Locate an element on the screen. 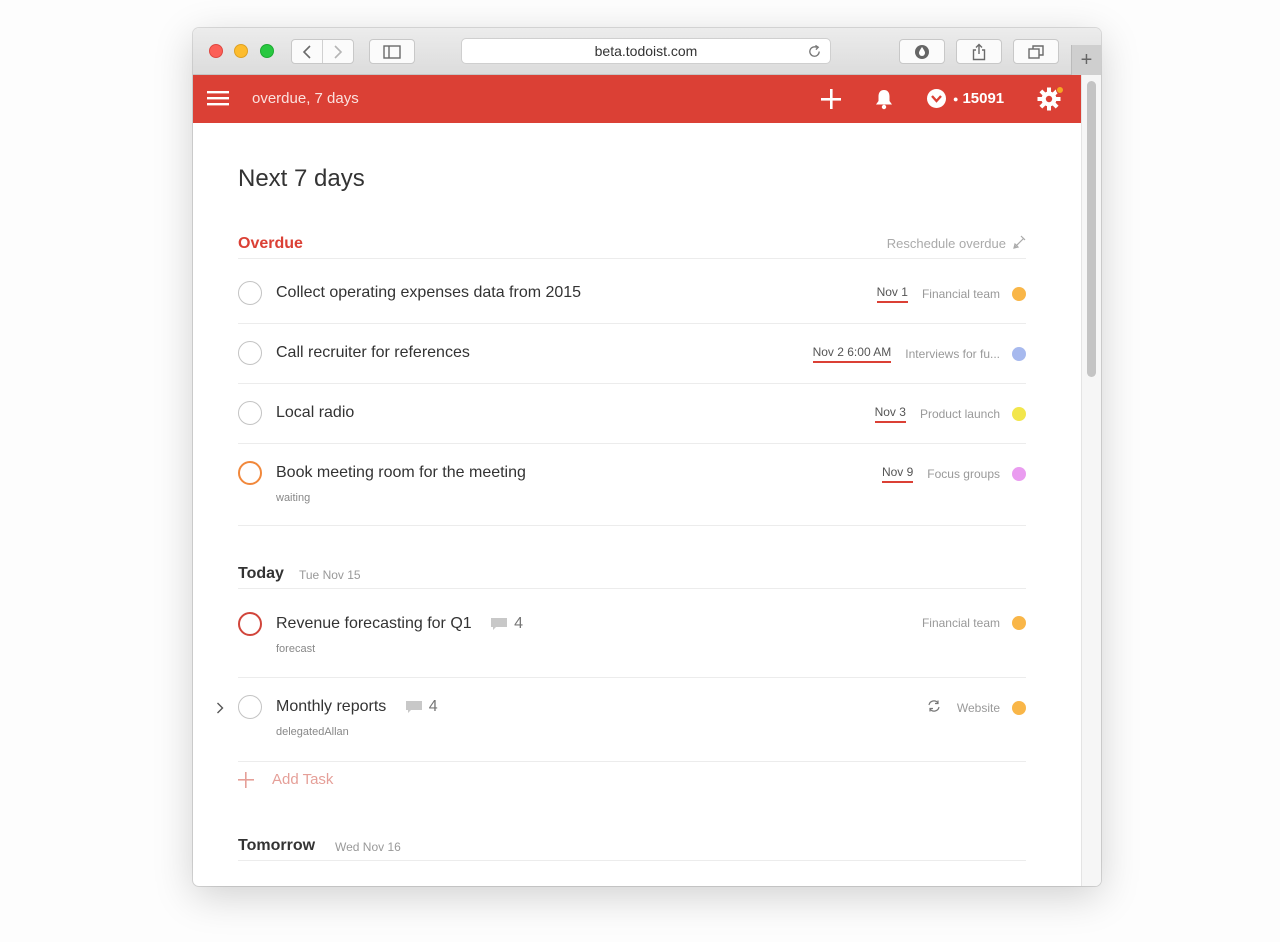 This screenshot has width=1280, height=942. tabs-overview-button is located at coordinates (1036, 51).